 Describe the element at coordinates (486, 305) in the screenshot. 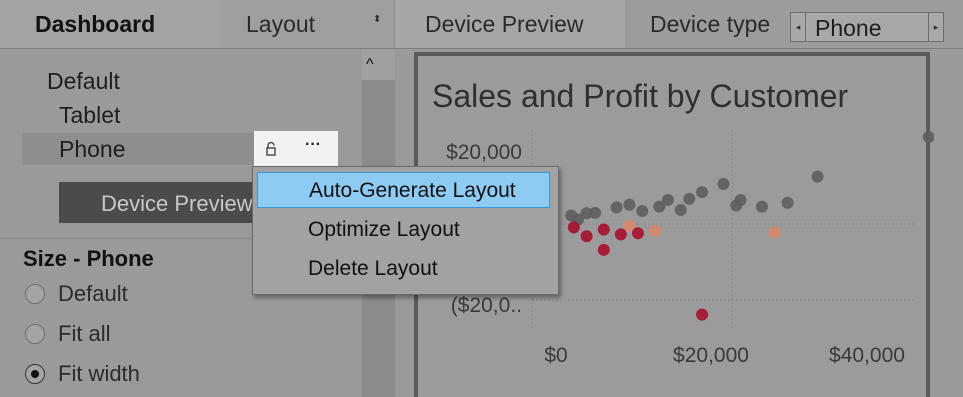

I see `y-tick-label: ($20,0..` at that location.